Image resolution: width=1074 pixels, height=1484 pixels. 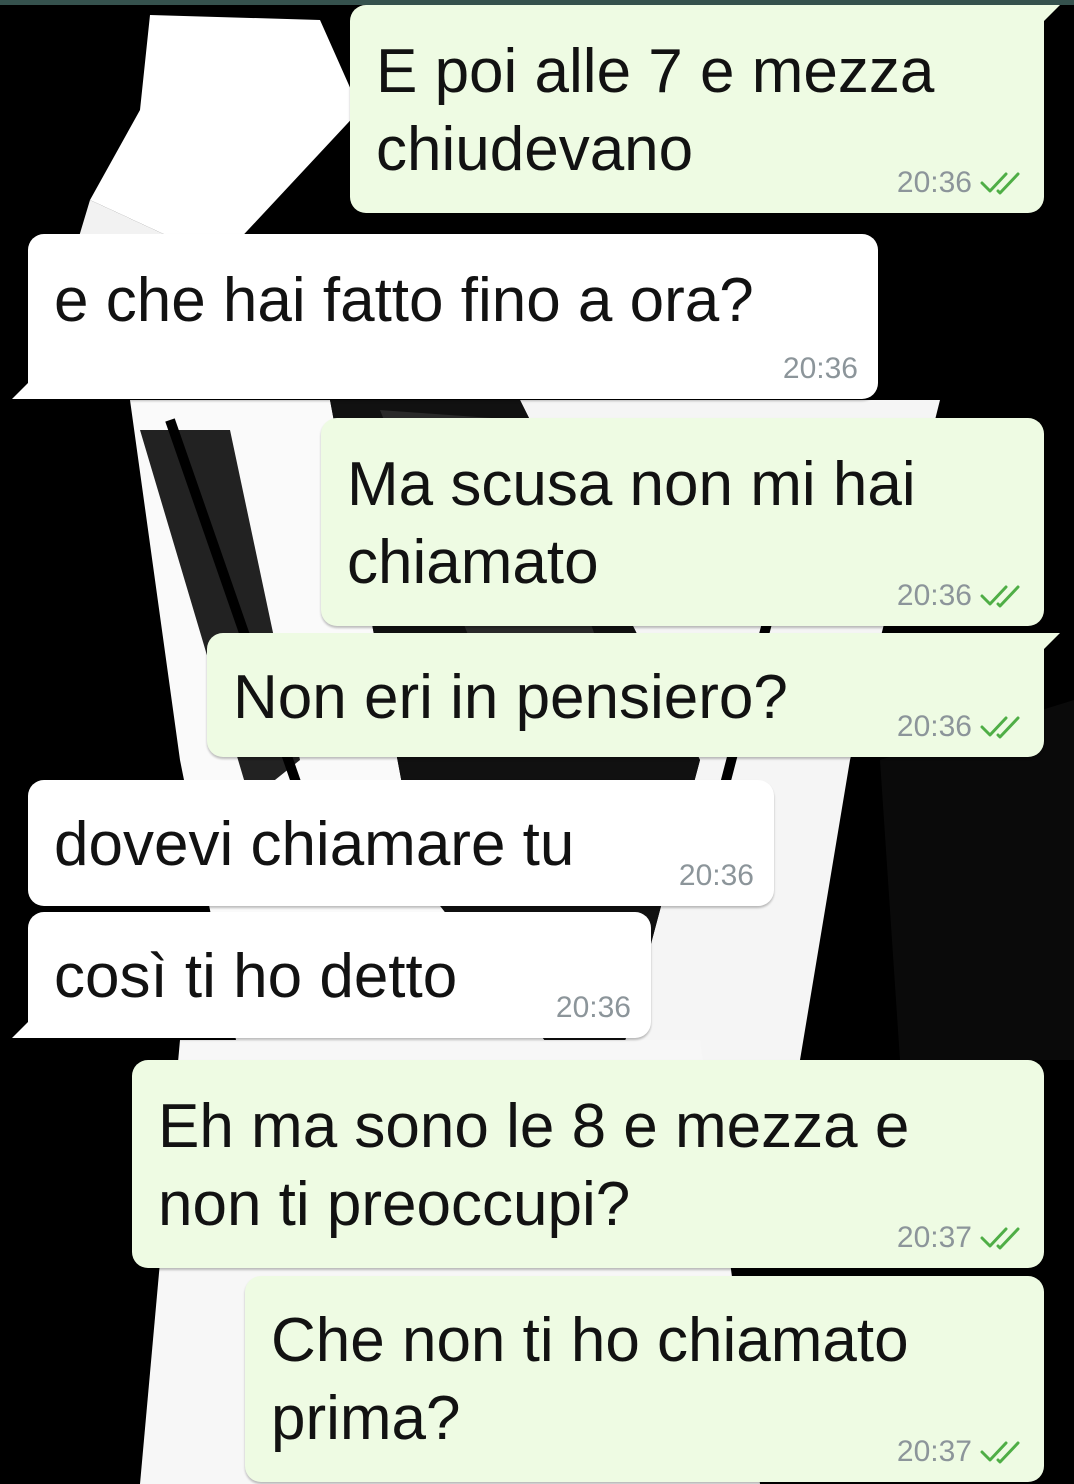 I want to click on message-bubble-incoming: dovevi chiamare tu 20:36, so click(x=401, y=843).